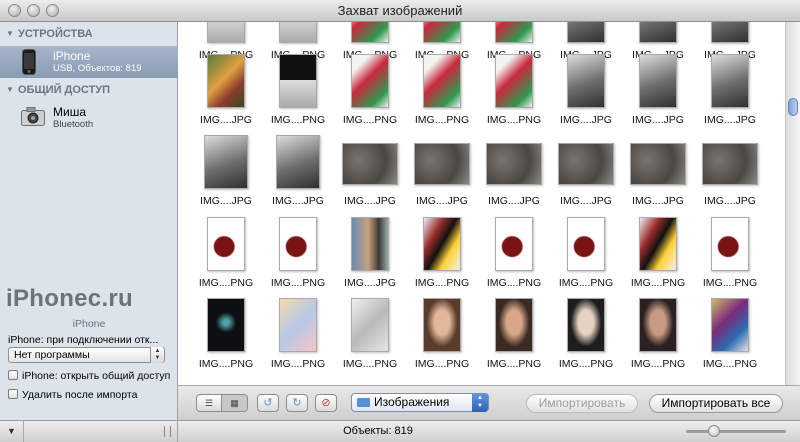 The image size is (800, 442). Describe the element at coordinates (167, 431) in the screenshot. I see `resize-grip-icon` at that location.